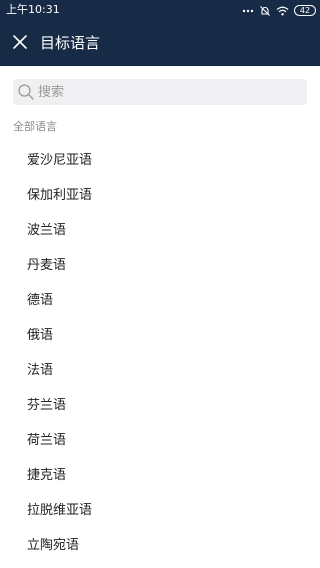  I want to click on close-button, so click(20, 42).